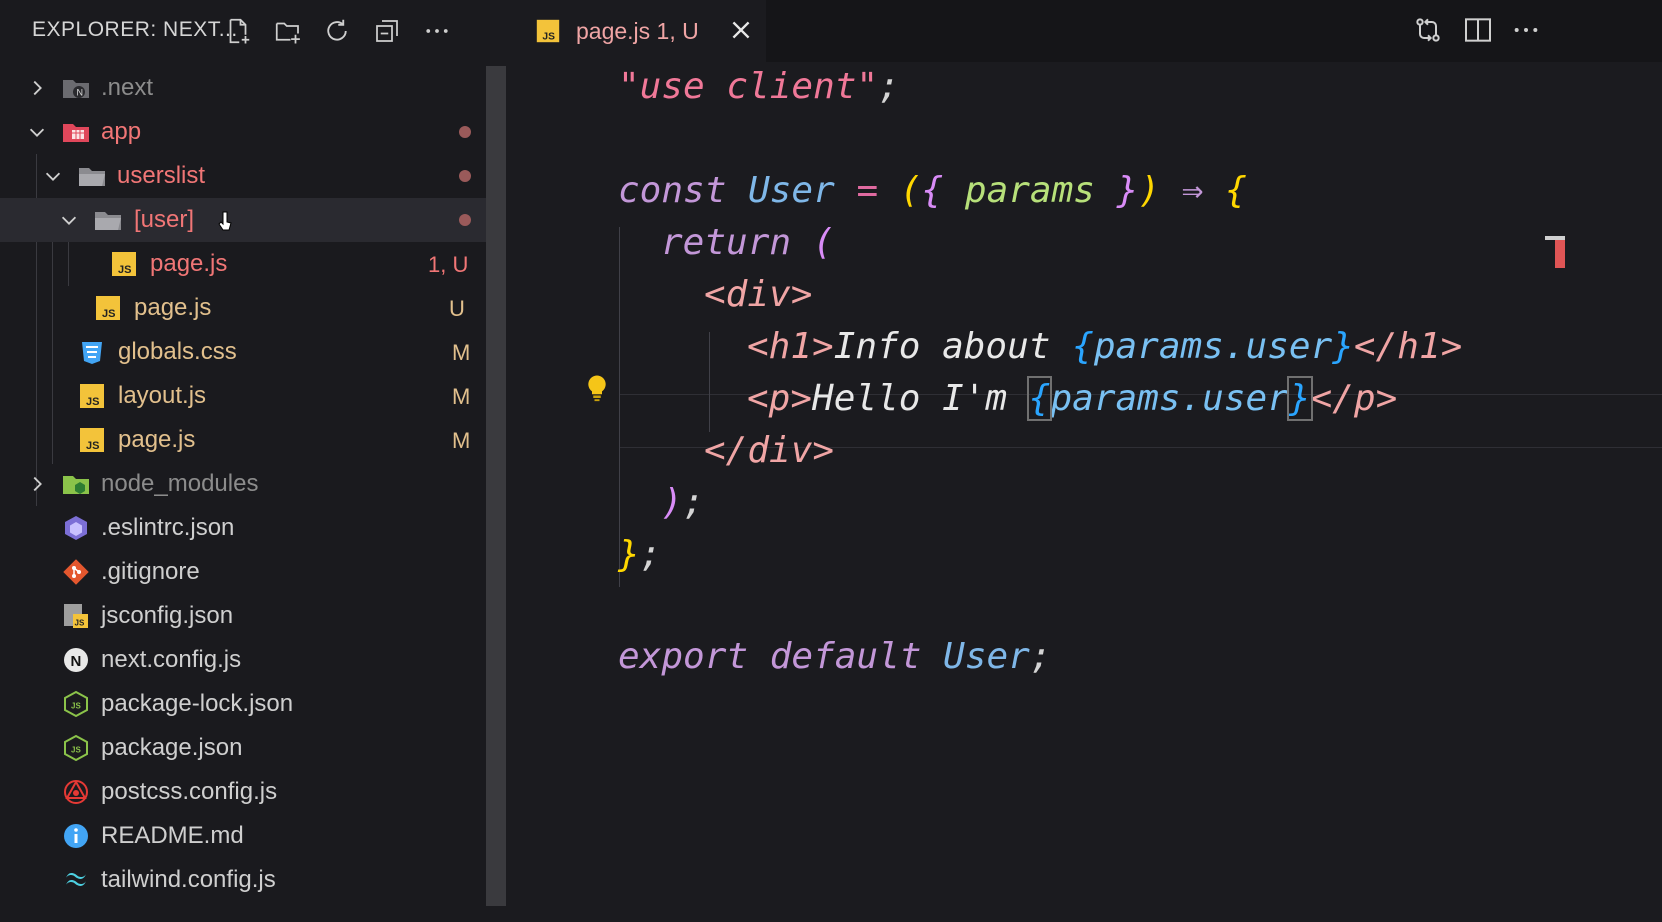 The height and width of the screenshot is (922, 1662). I want to click on sidebar-scrollbar, so click(496, 486).